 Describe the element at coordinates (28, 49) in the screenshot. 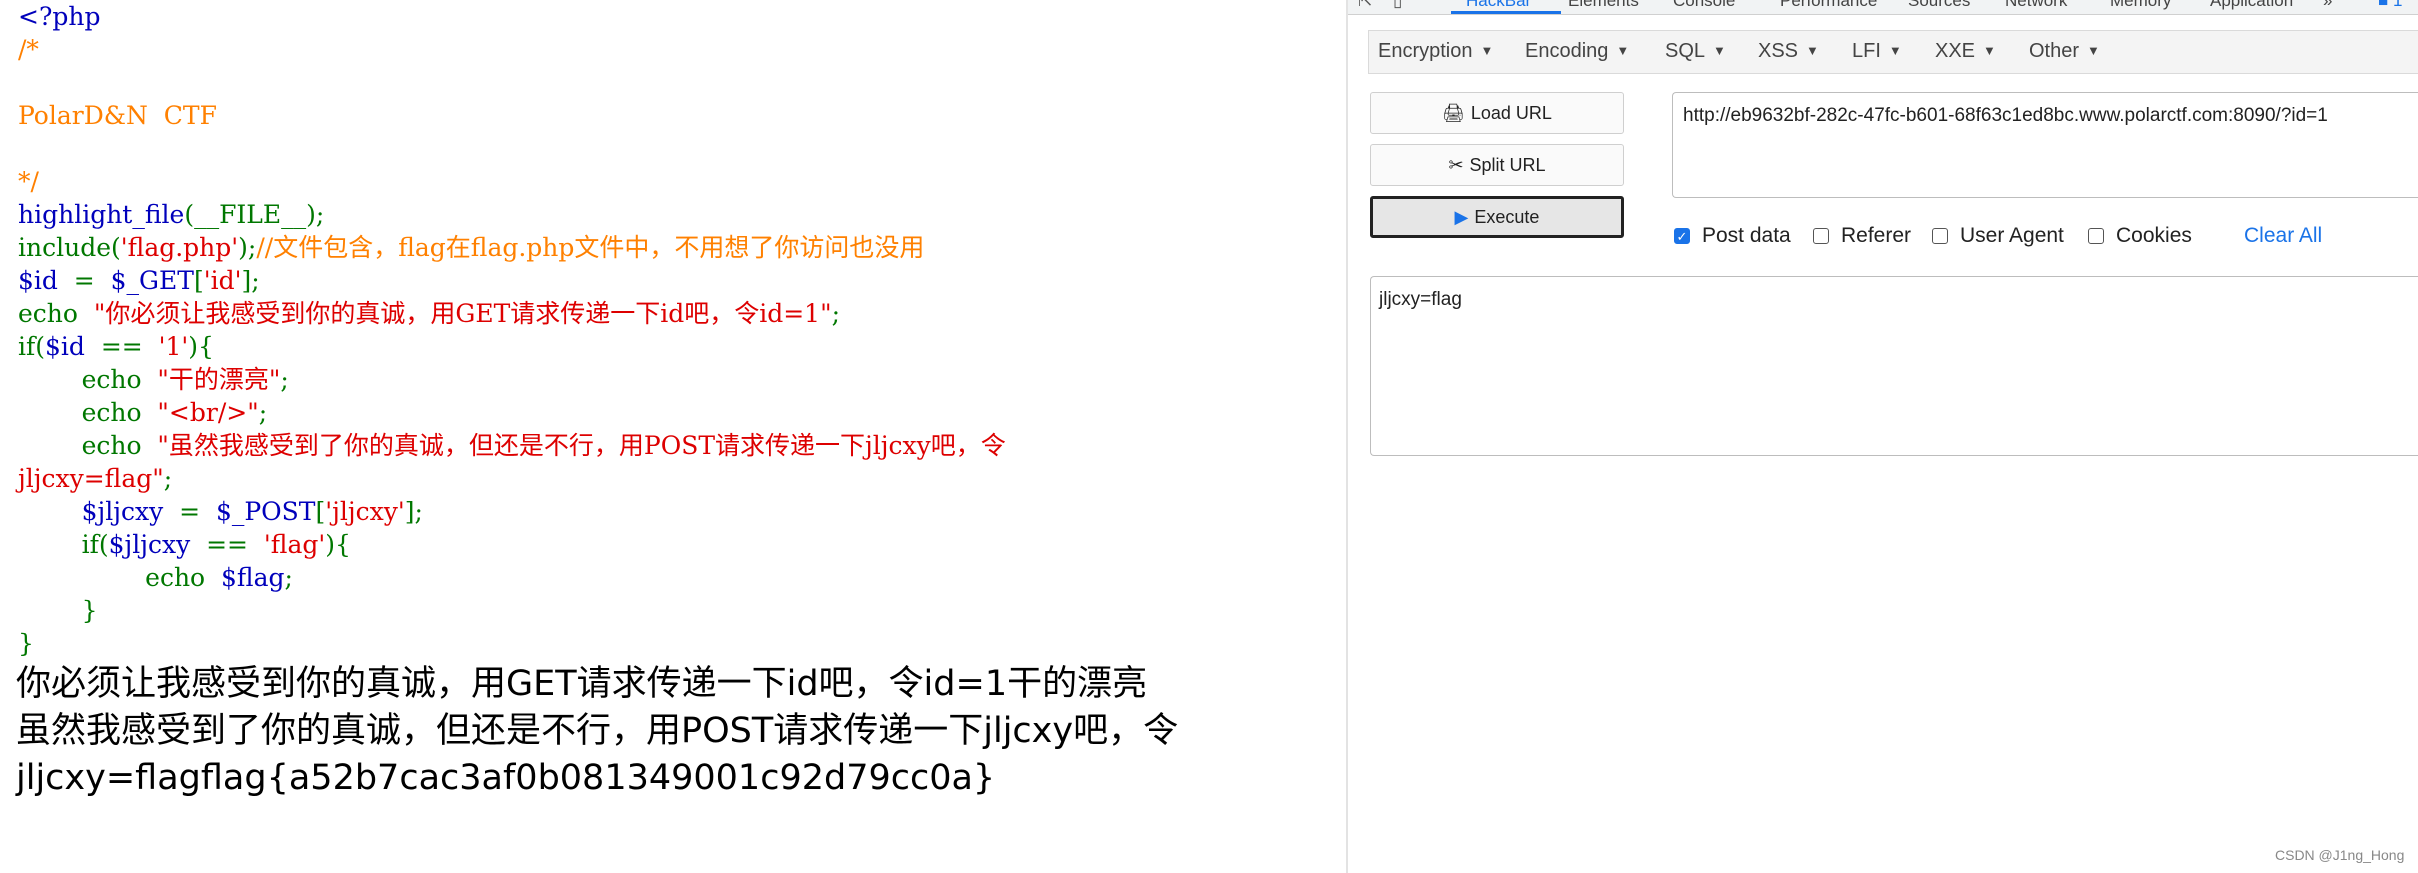

I see `code-comment-open: /*` at that location.